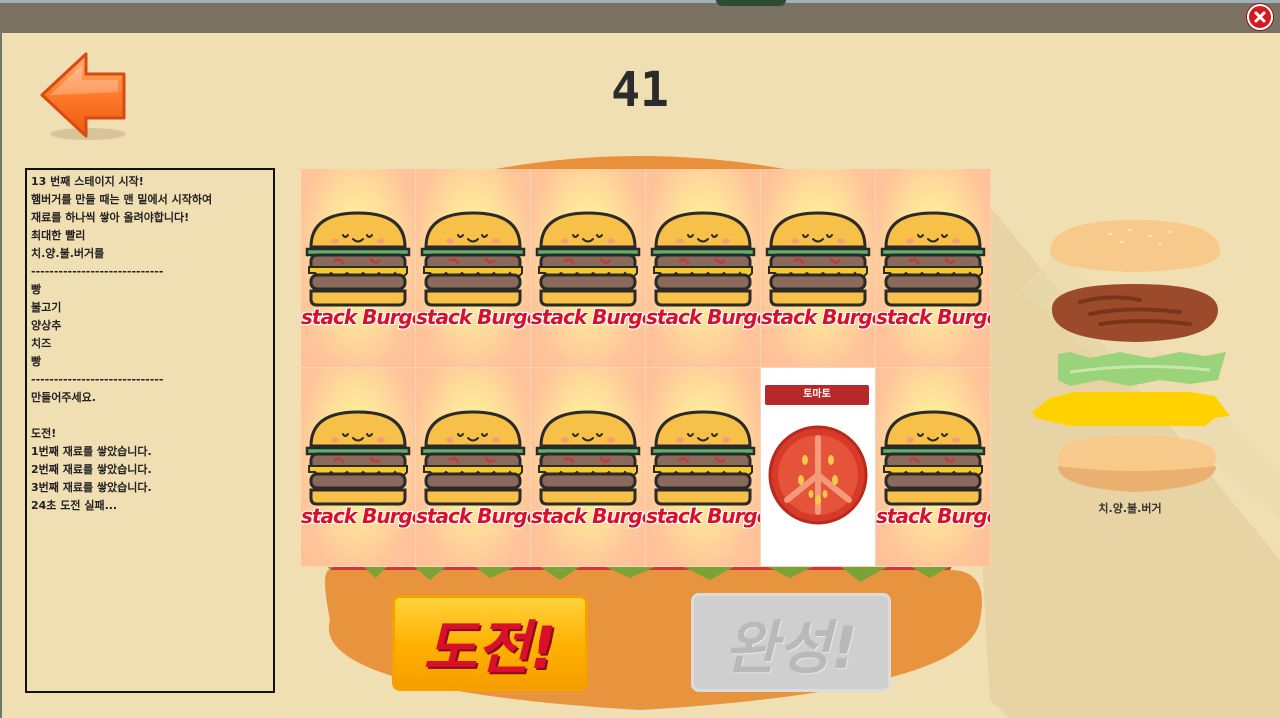 This screenshot has width=1280, height=718. I want to click on cheese-layer, so click(1131, 409).